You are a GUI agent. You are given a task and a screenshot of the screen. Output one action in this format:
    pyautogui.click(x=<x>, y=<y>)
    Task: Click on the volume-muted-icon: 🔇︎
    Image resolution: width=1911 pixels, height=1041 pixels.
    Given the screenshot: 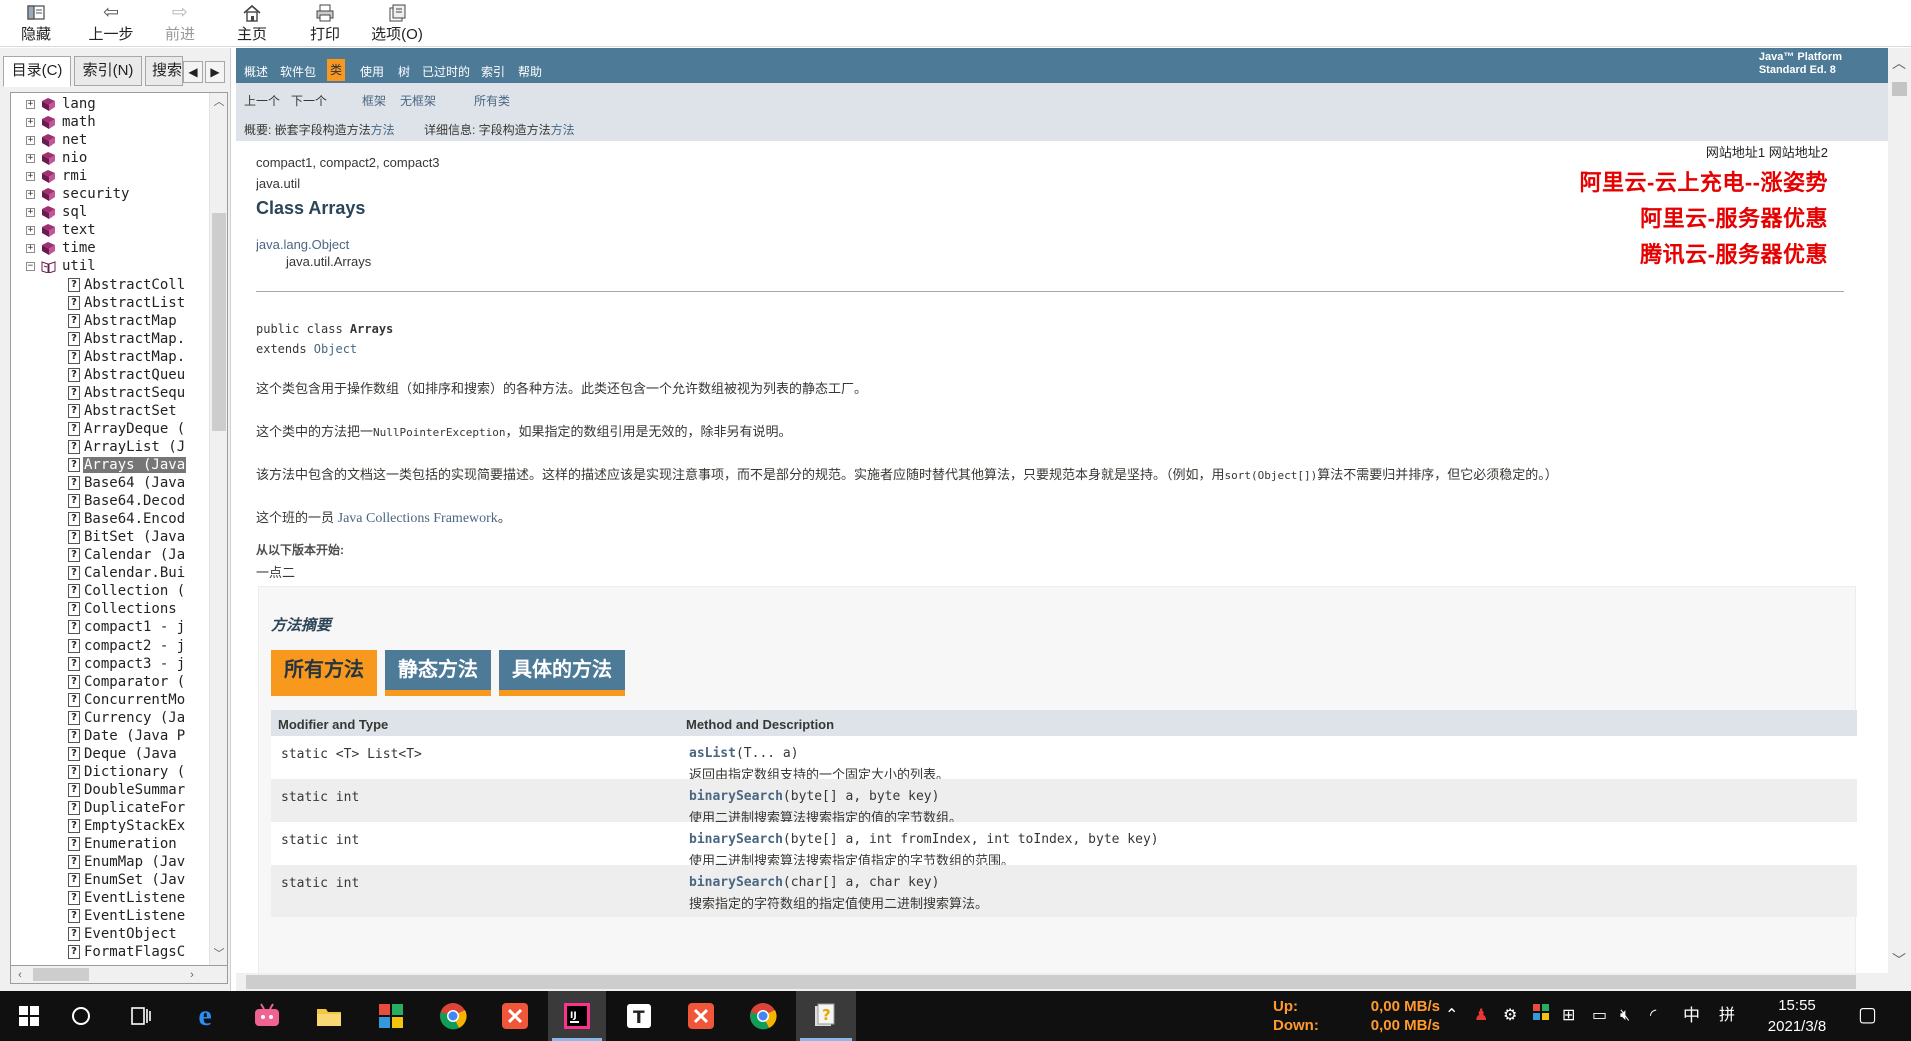 What is the action you would take?
    pyautogui.click(x=1625, y=1016)
    